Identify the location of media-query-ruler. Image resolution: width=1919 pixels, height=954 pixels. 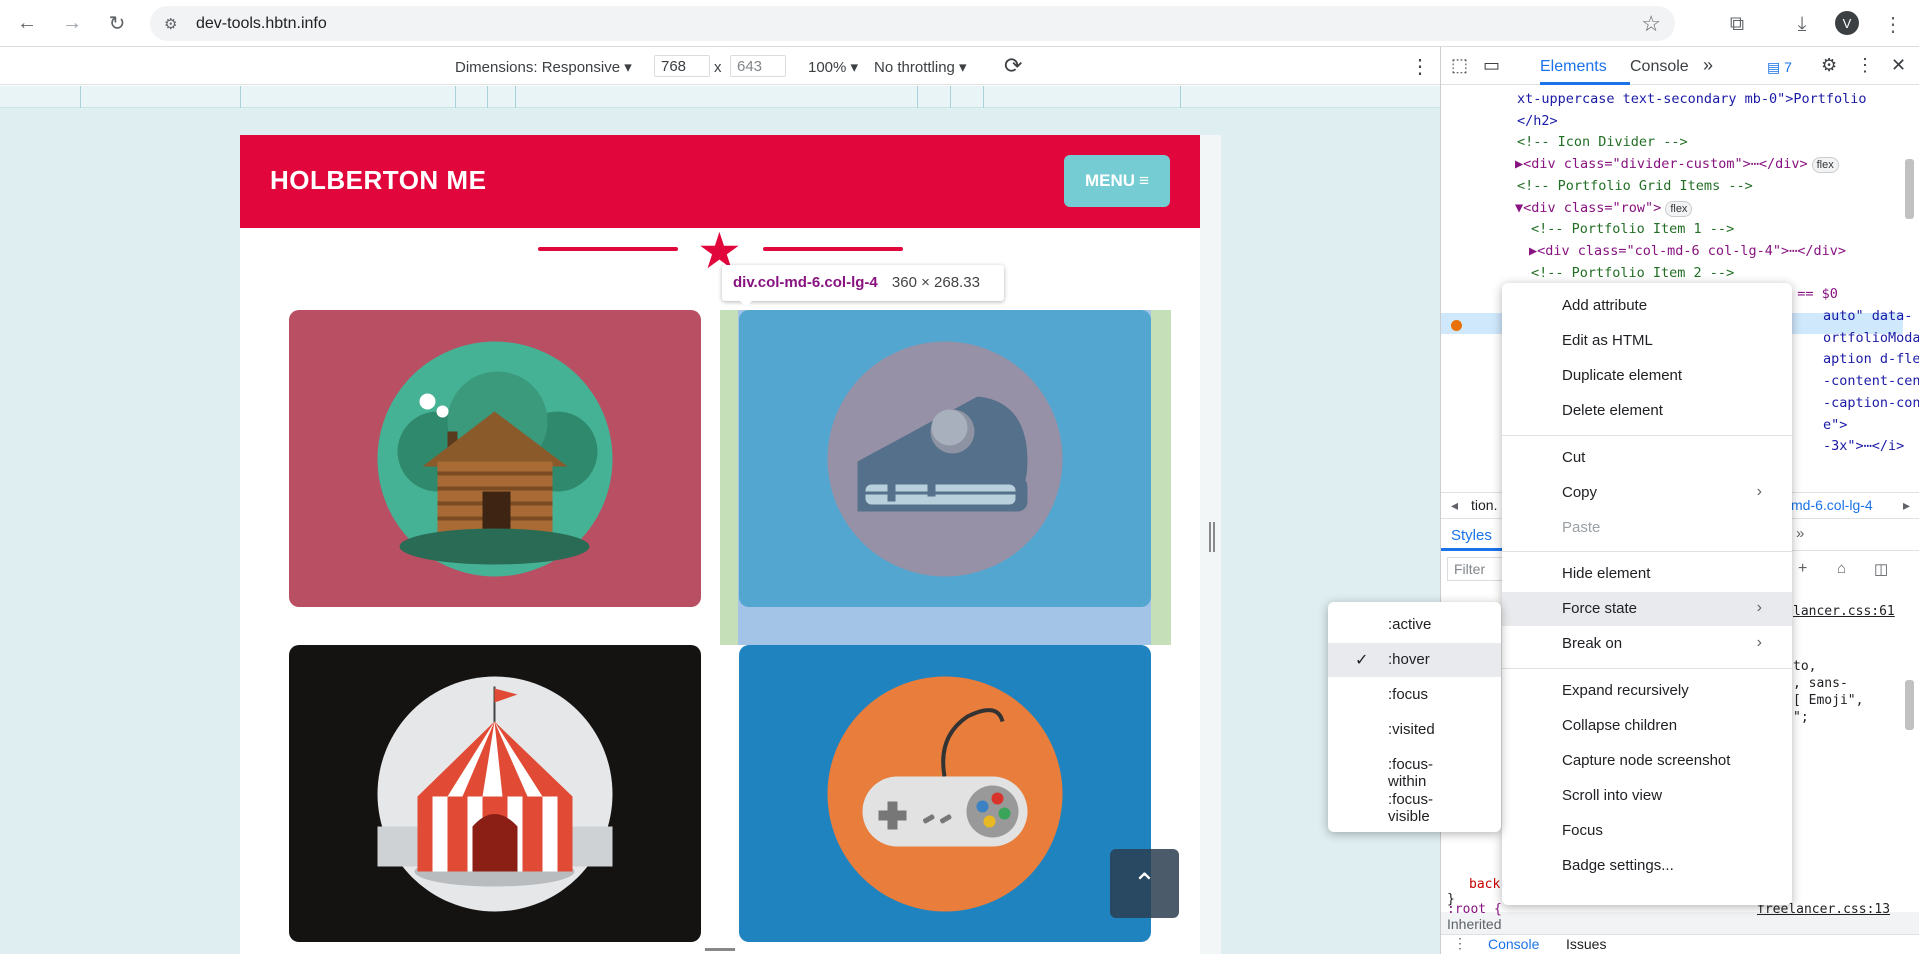
(720, 97).